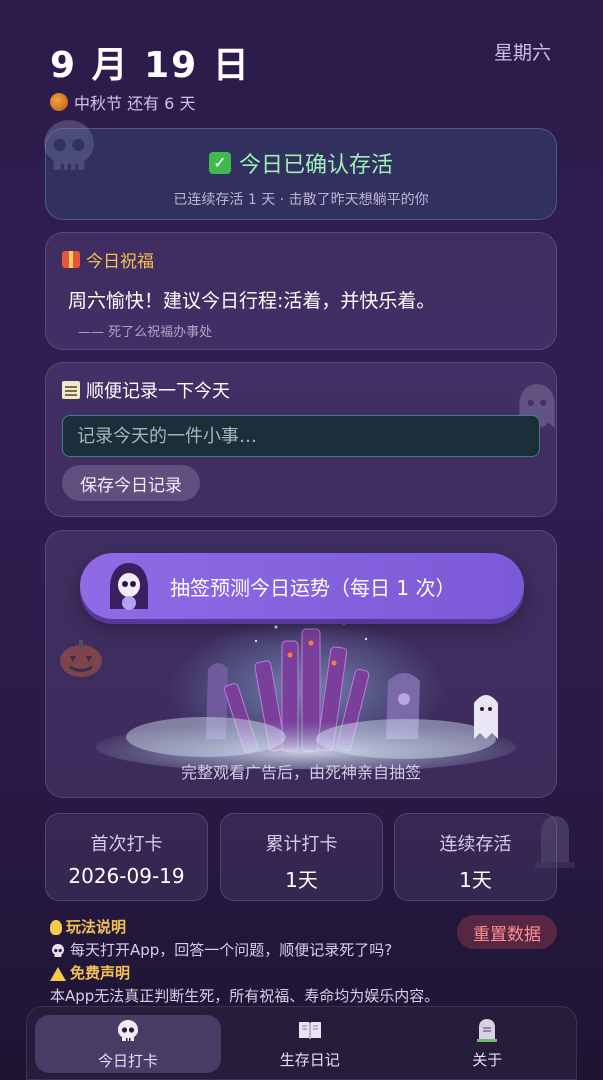 The image size is (603, 1080). What do you see at coordinates (487, 1030) in the screenshot?
I see `tombstone-icon` at bounding box center [487, 1030].